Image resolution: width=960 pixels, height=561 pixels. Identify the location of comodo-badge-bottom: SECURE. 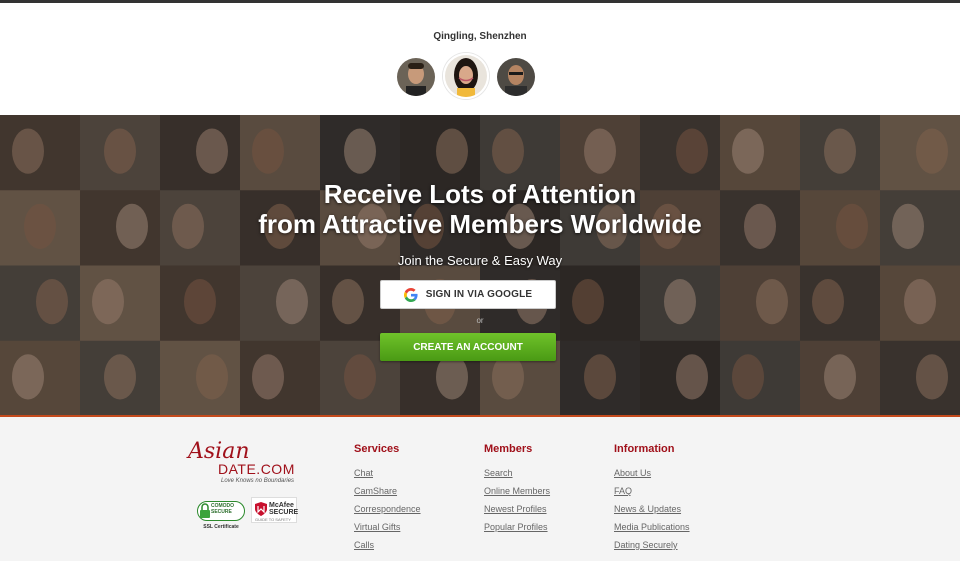
(221, 512).